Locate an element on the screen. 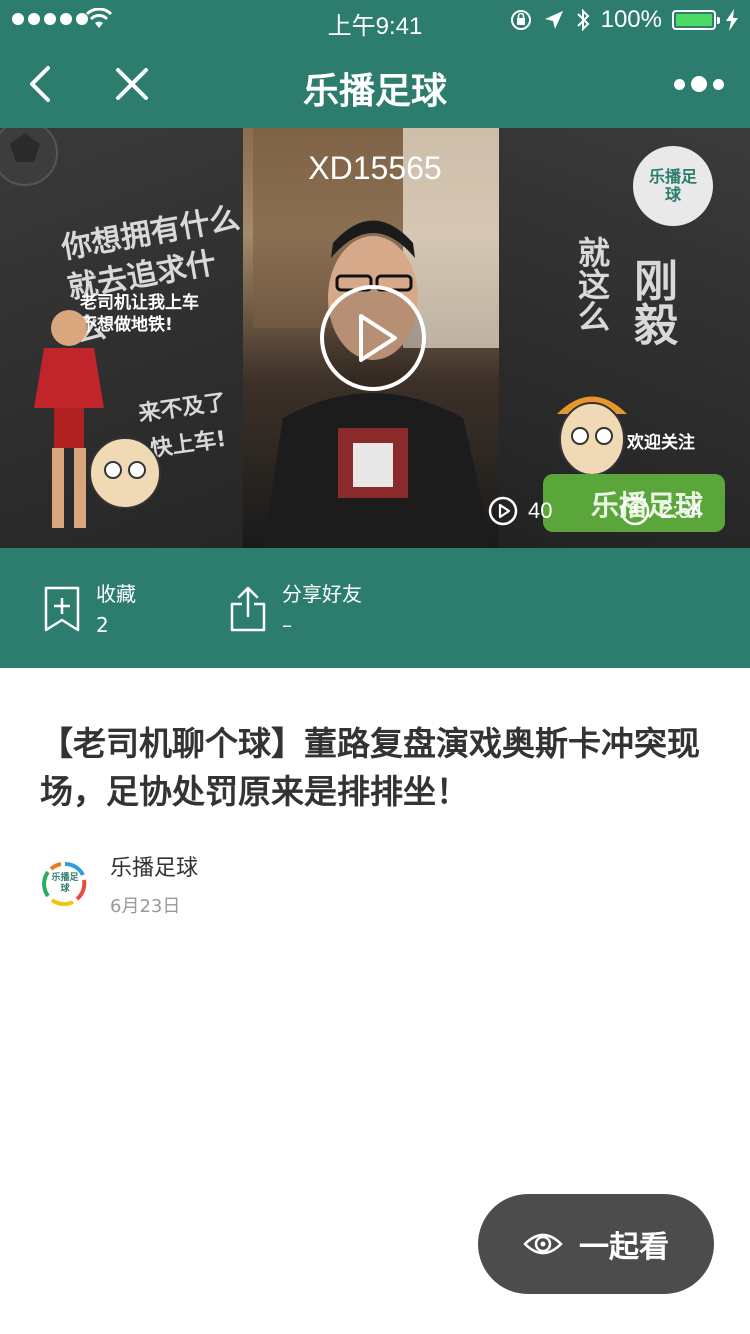  play-icon is located at coordinates (373, 338).